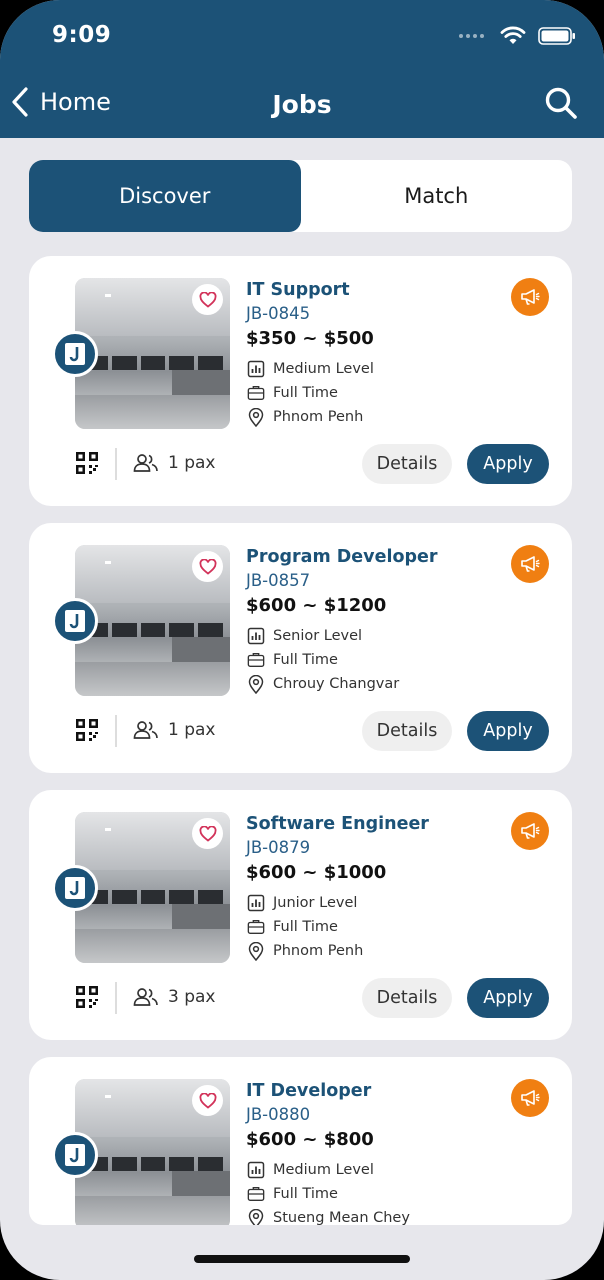  Describe the element at coordinates (342, 557) in the screenshot. I see `job-title: Program Developer` at that location.